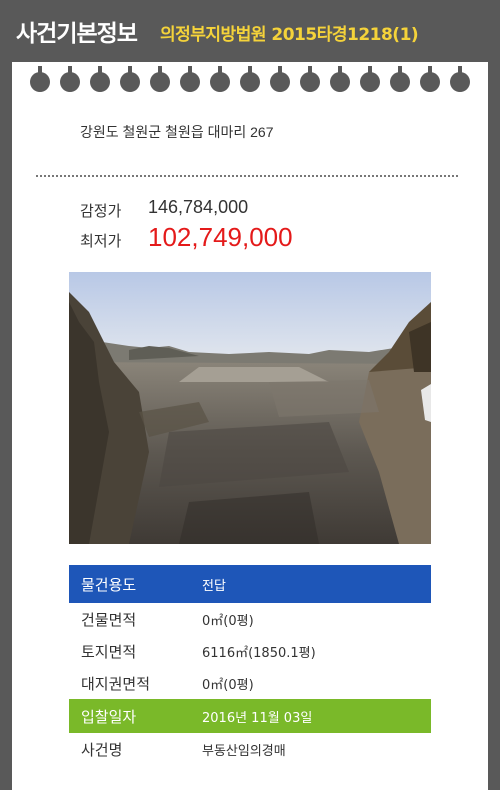  What do you see at coordinates (109, 651) in the screenshot?
I see `land-area-label: 토지면적` at bounding box center [109, 651].